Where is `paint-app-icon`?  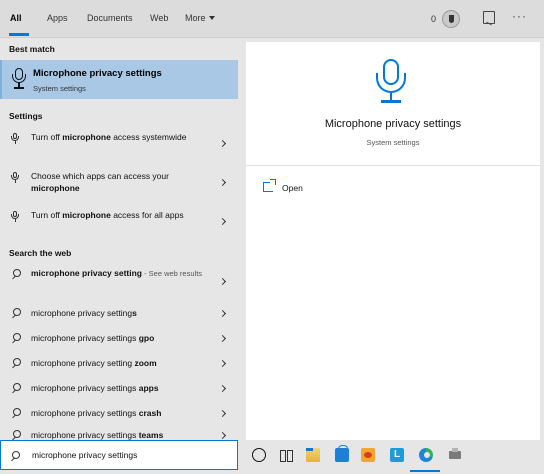
paint-app-icon is located at coordinates (368, 455).